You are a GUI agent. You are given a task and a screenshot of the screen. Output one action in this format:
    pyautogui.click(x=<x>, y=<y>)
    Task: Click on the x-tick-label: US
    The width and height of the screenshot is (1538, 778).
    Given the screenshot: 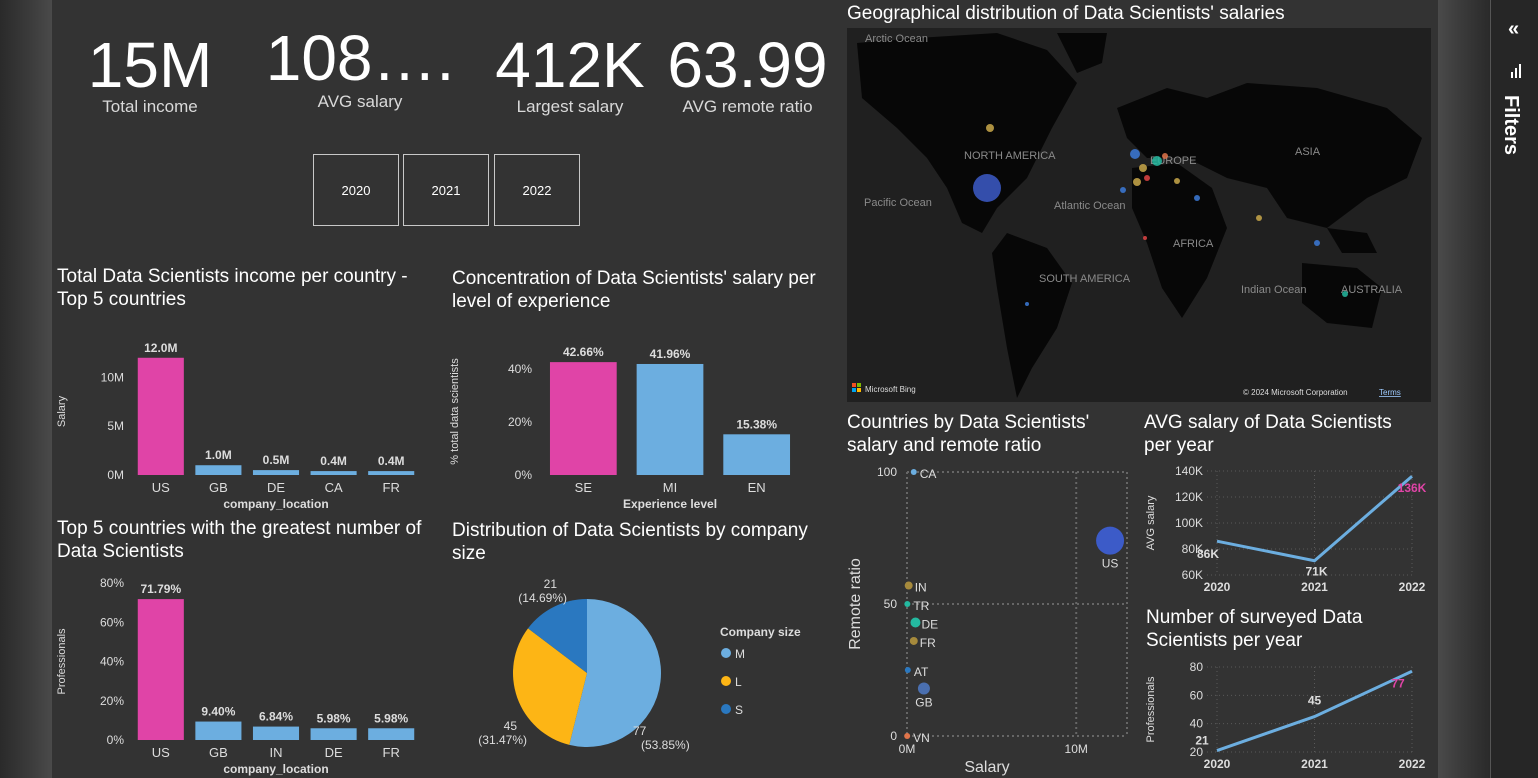 What is the action you would take?
    pyautogui.click(x=161, y=487)
    